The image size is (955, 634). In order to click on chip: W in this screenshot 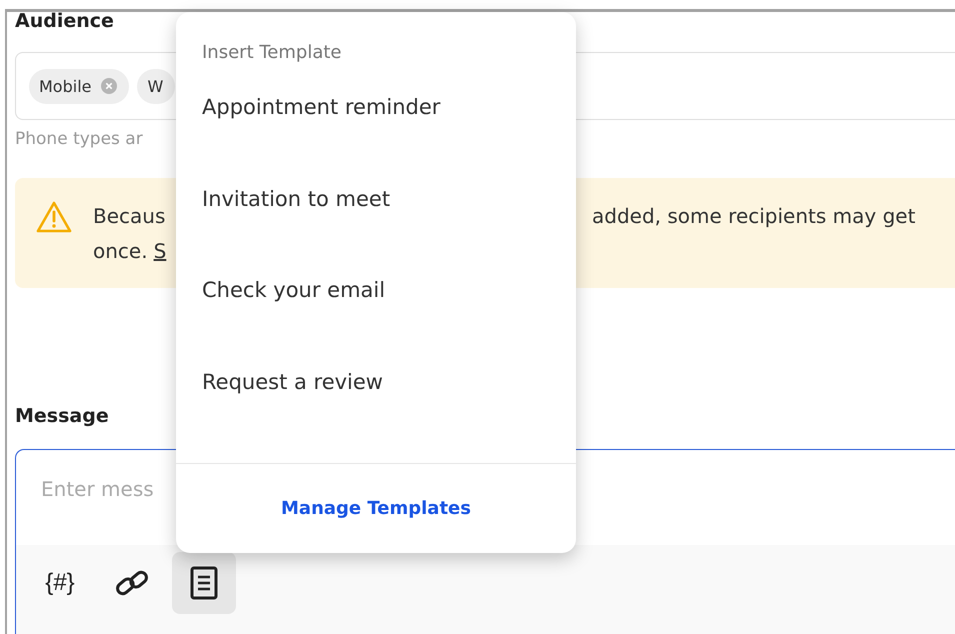, I will do `click(156, 86)`.